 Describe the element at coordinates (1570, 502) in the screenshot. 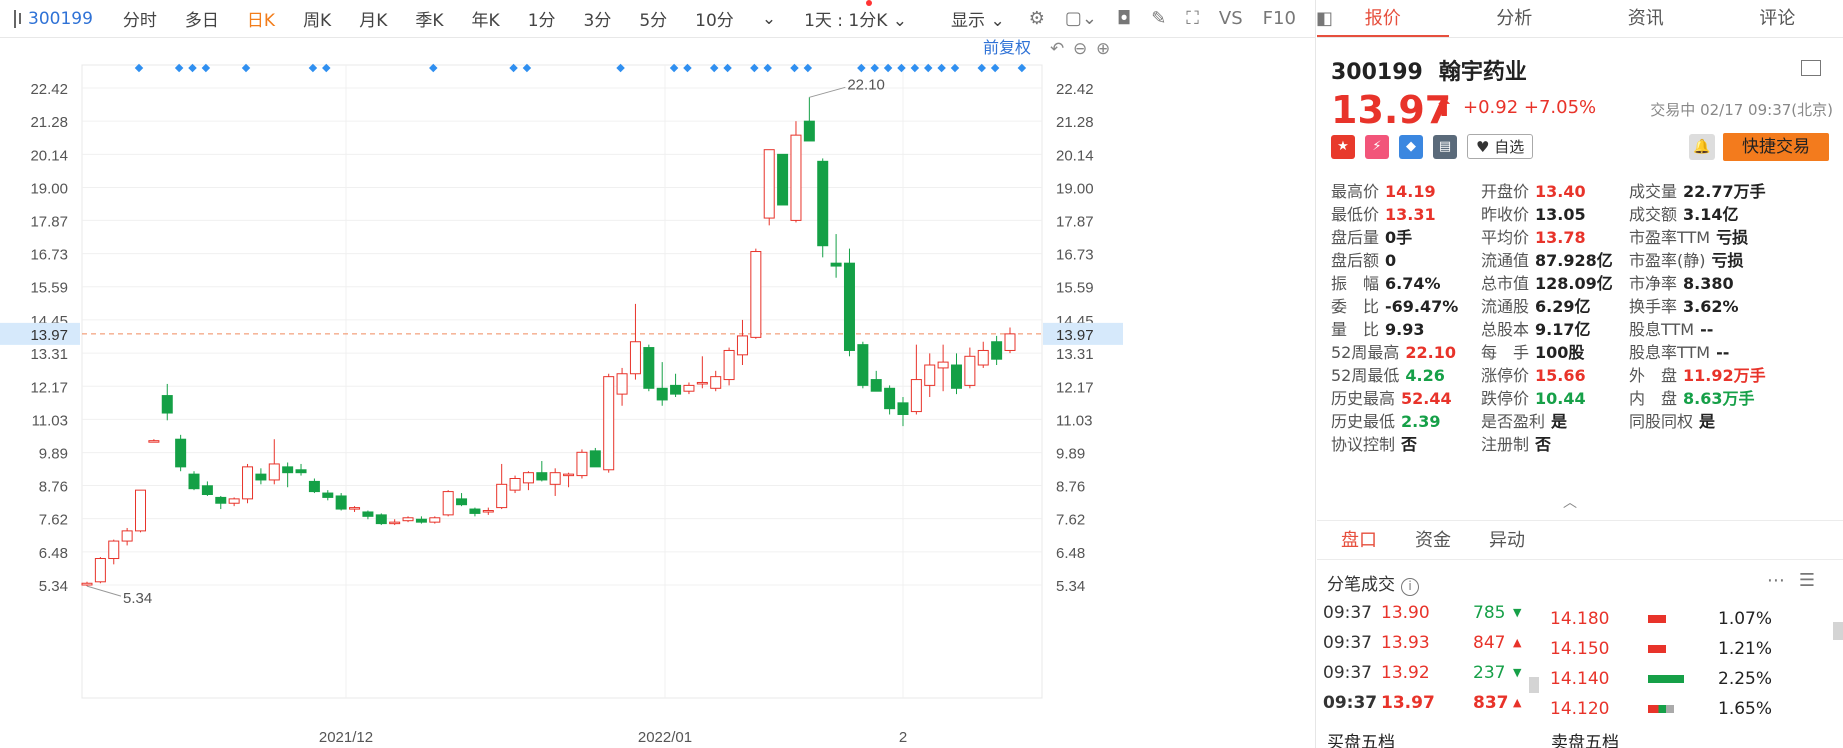

I see `collapse-chevron-icon: ︿` at that location.